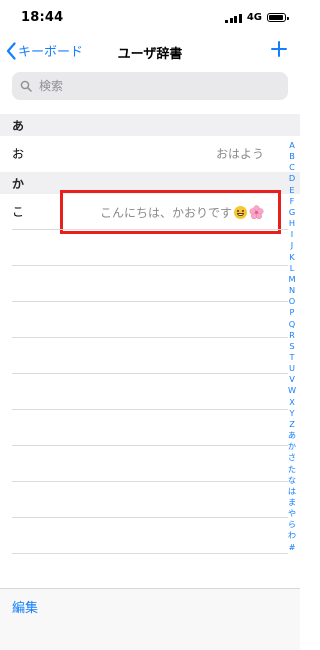 The width and height of the screenshot is (320, 650). I want to click on index-item: Q, so click(292, 324).